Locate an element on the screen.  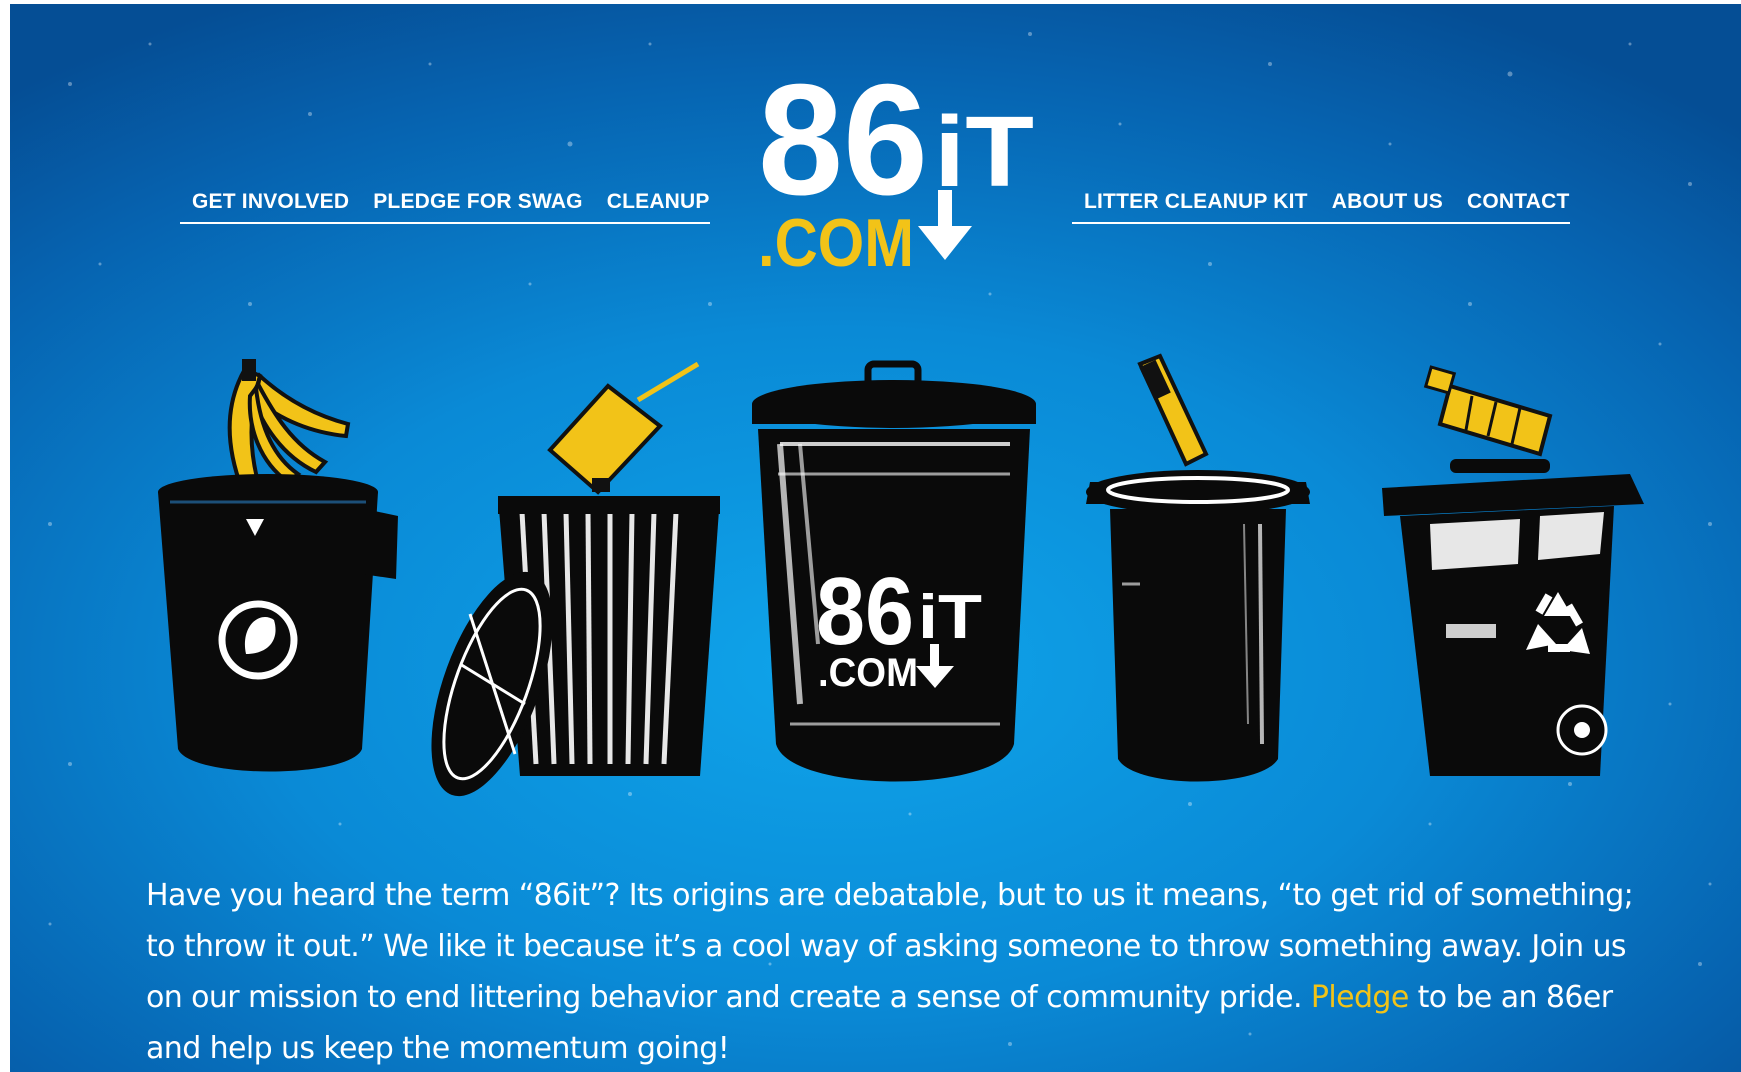
center-86it-can: 86 iT .COM is located at coordinates (894, 571).